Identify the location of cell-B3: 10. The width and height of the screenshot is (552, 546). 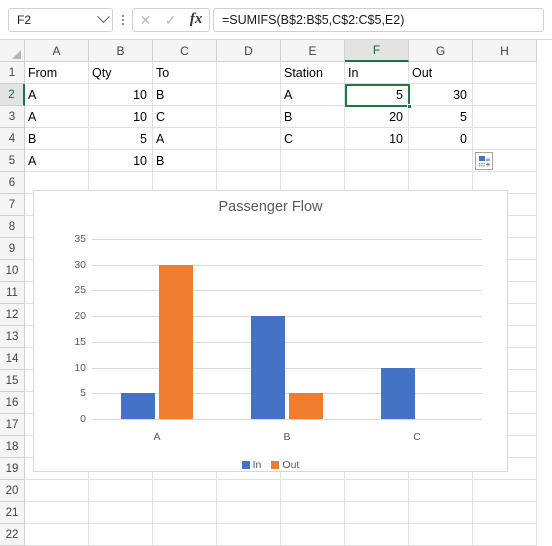
(121, 117).